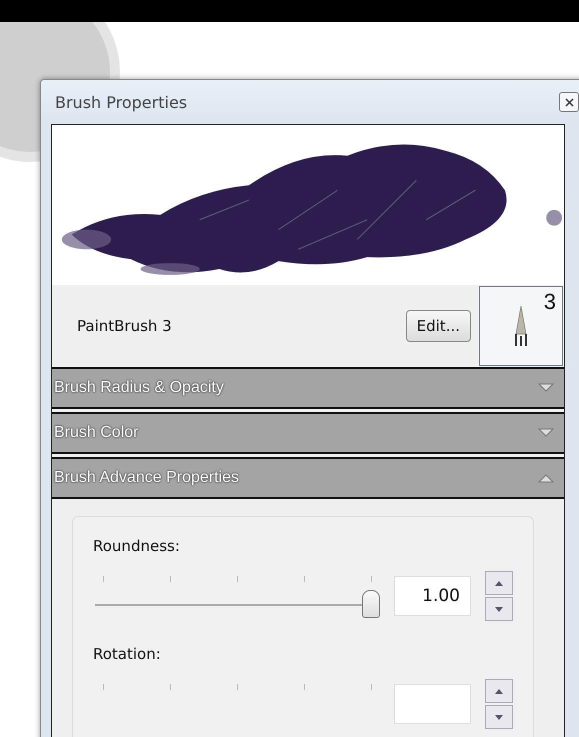 The height and width of the screenshot is (737, 579). Describe the element at coordinates (432, 596) in the screenshot. I see `value-field: 1.00` at that location.